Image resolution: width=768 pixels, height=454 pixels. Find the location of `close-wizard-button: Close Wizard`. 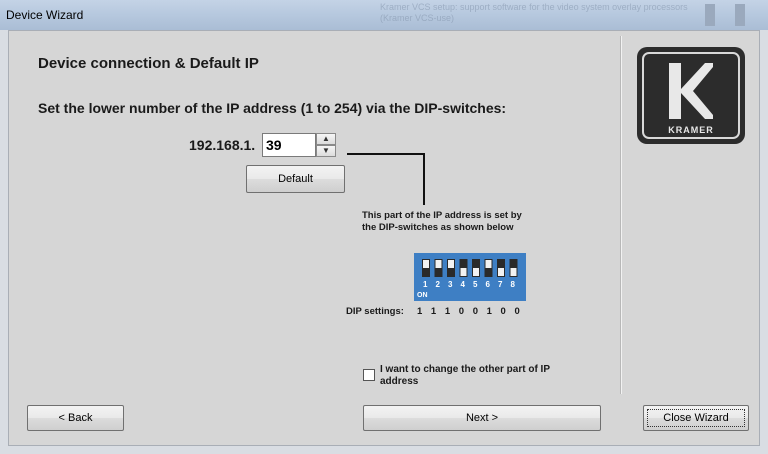

close-wizard-button: Close Wizard is located at coordinates (696, 418).